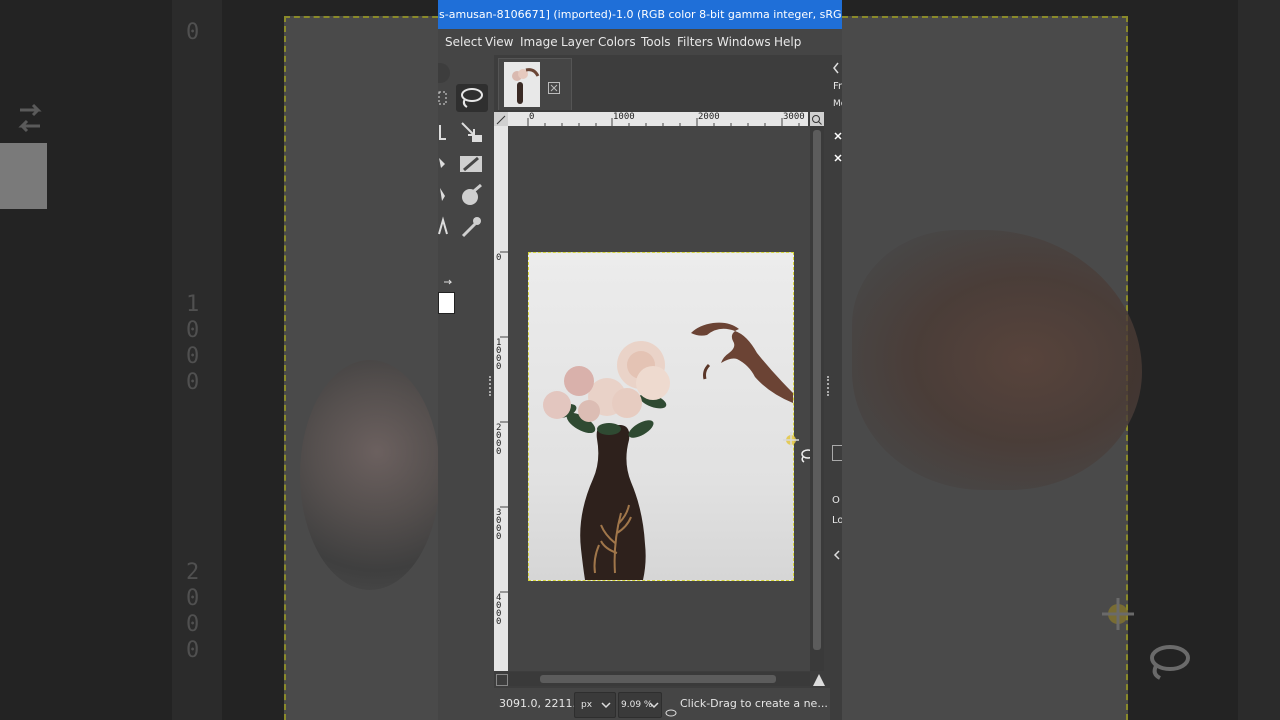 The height and width of the screenshot is (720, 1280). I want to click on horizontal-scrollbar, so click(659, 679).